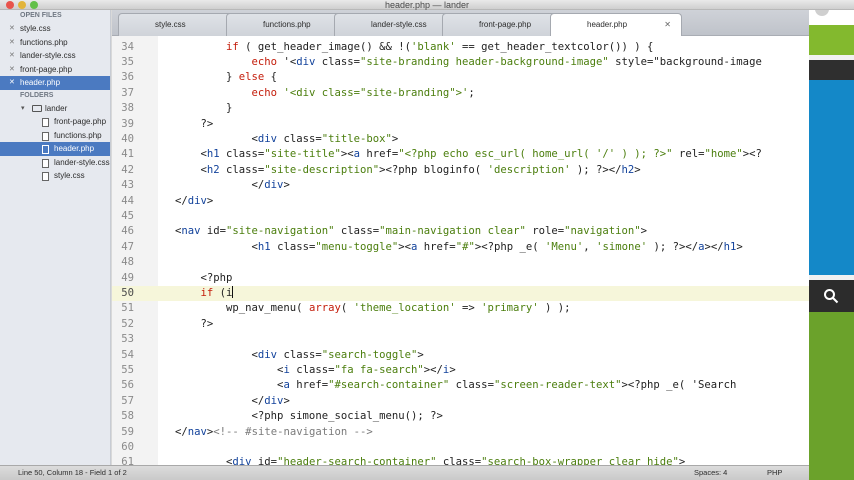 The image size is (854, 480). I want to click on folder-file-item: front-page.php, so click(55, 122).